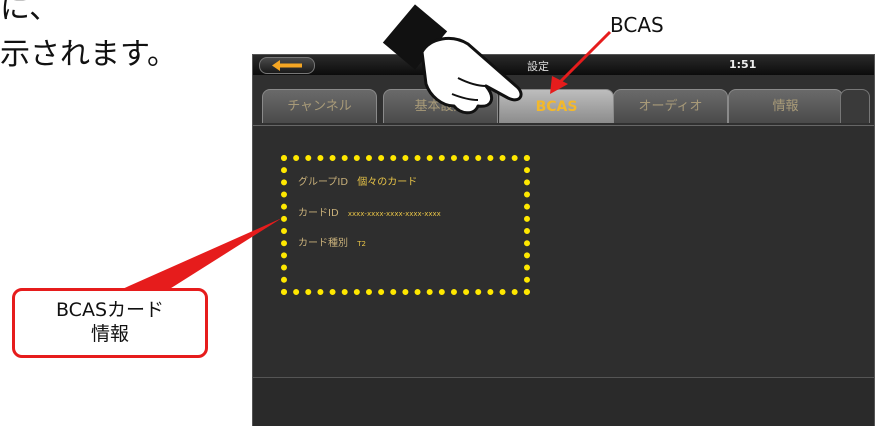 Image resolution: width=875 pixels, height=426 pixels. What do you see at coordinates (637, 25) in the screenshot?
I see `bcas-pointer-label: BCAS` at bounding box center [637, 25].